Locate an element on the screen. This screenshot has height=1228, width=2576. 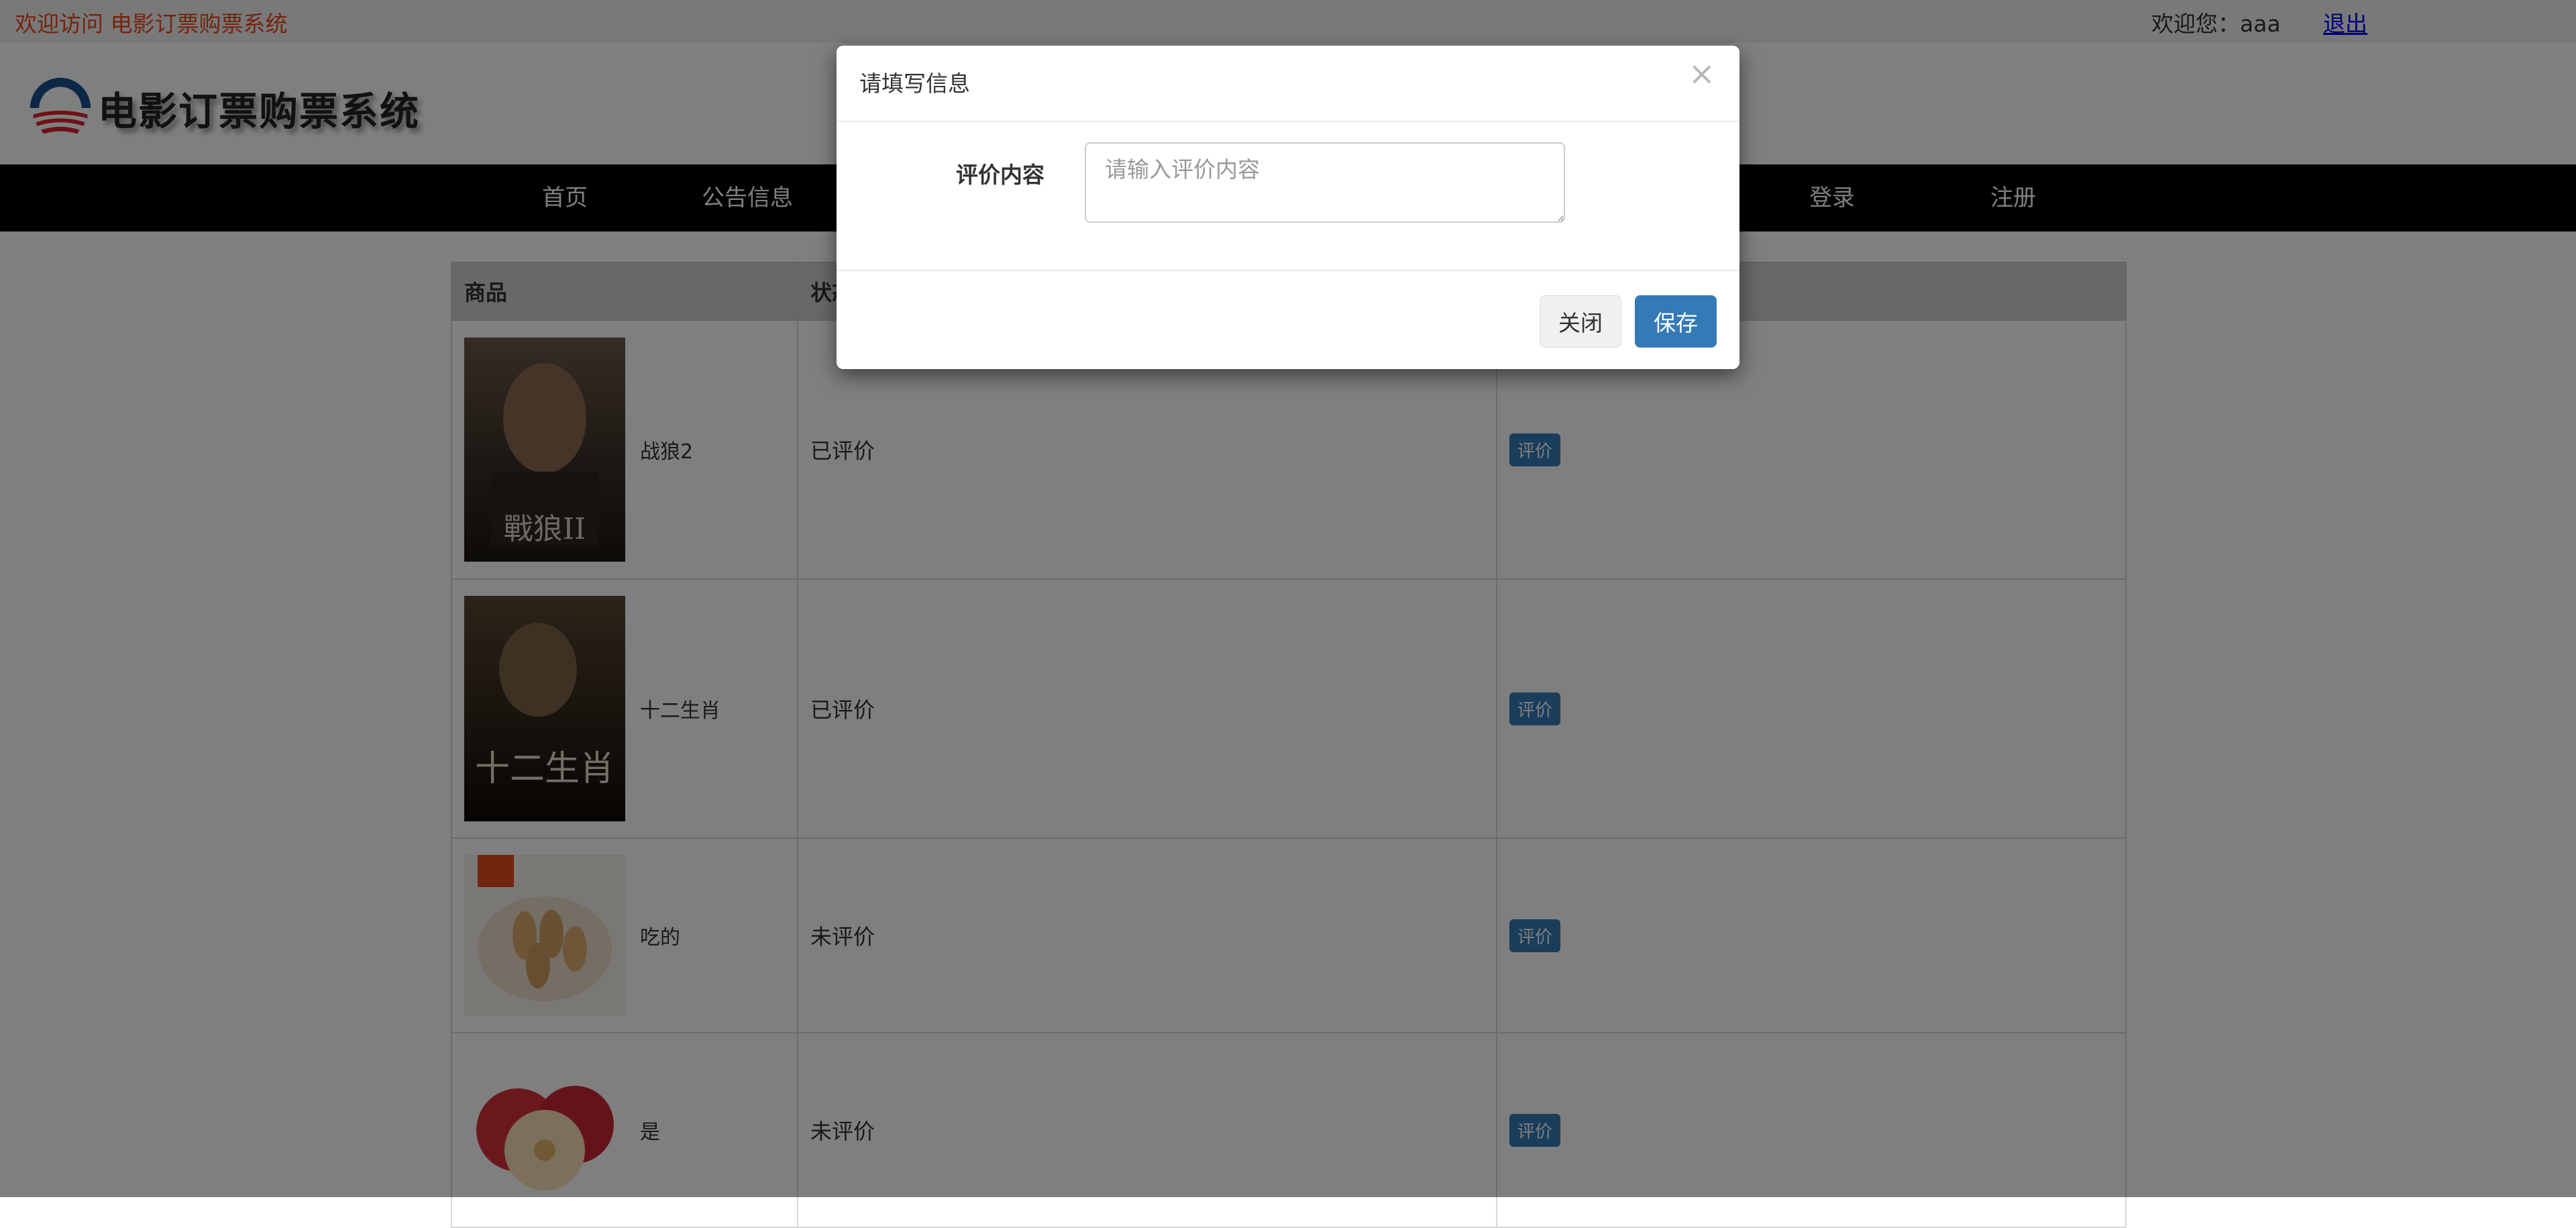
review-content-label: 评价内容 is located at coordinates (1000, 175).